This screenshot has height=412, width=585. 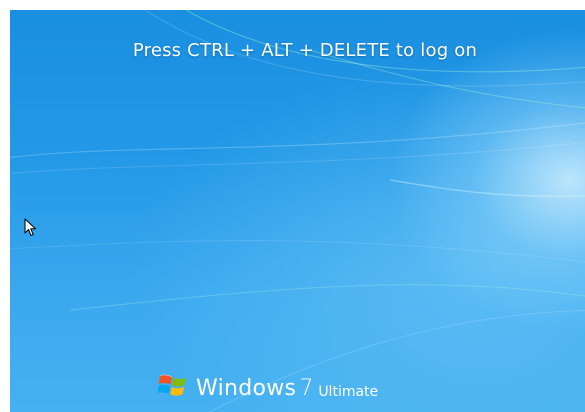 I want to click on logon-instruction-text: Press CTRL + ALT + DELETE to log on, so click(x=305, y=50).